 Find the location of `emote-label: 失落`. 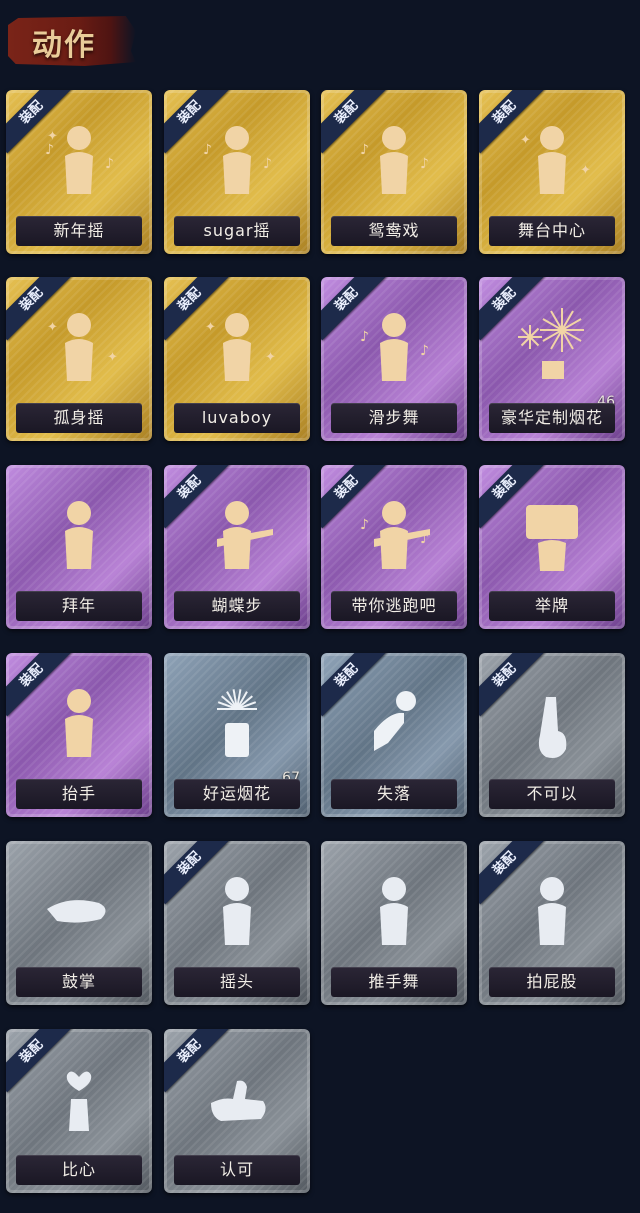

emote-label: 失落 is located at coordinates (394, 794).